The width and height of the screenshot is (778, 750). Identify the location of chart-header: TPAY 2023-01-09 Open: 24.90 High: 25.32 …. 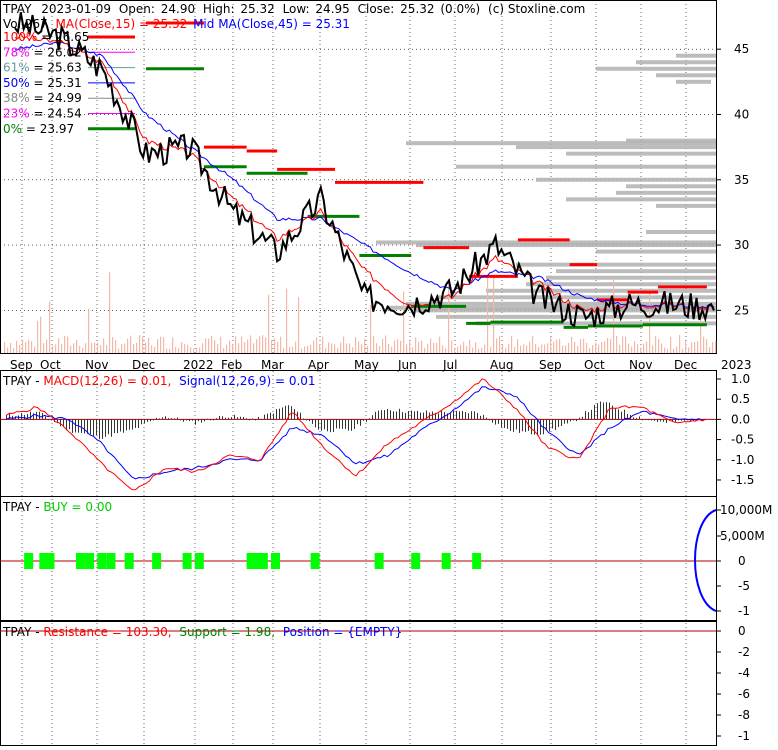
(293, 9).